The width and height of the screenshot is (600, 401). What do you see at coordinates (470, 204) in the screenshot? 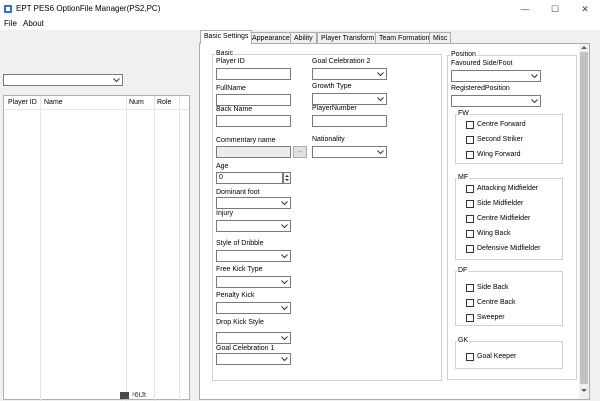
I see `side-midfielder-checkbox` at bounding box center [470, 204].